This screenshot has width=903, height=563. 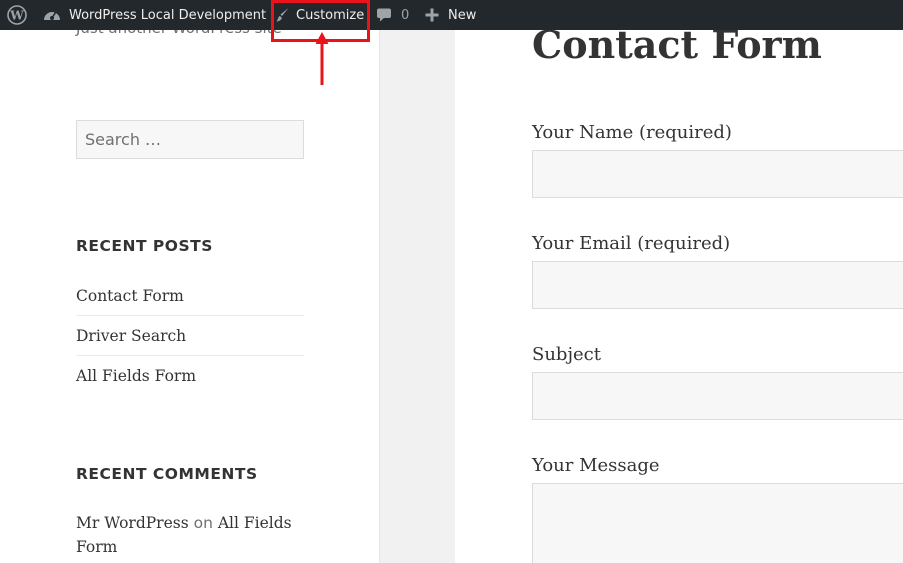 I want to click on comment-bubble-icon, so click(x=384, y=15).